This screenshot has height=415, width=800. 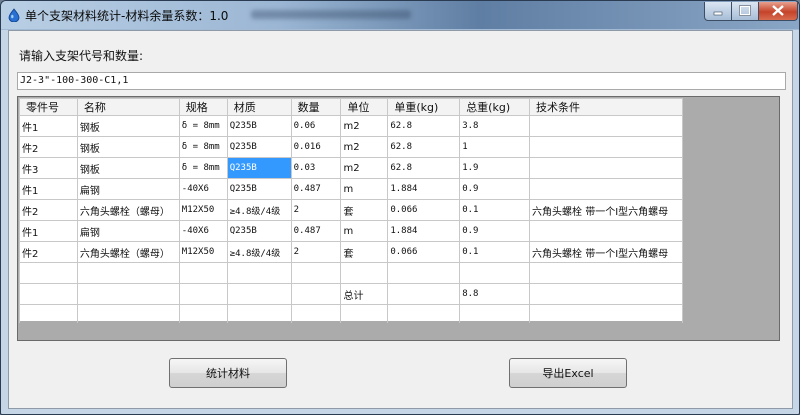 What do you see at coordinates (495, 126) in the screenshot?
I see `table-cell: 3.8` at bounding box center [495, 126].